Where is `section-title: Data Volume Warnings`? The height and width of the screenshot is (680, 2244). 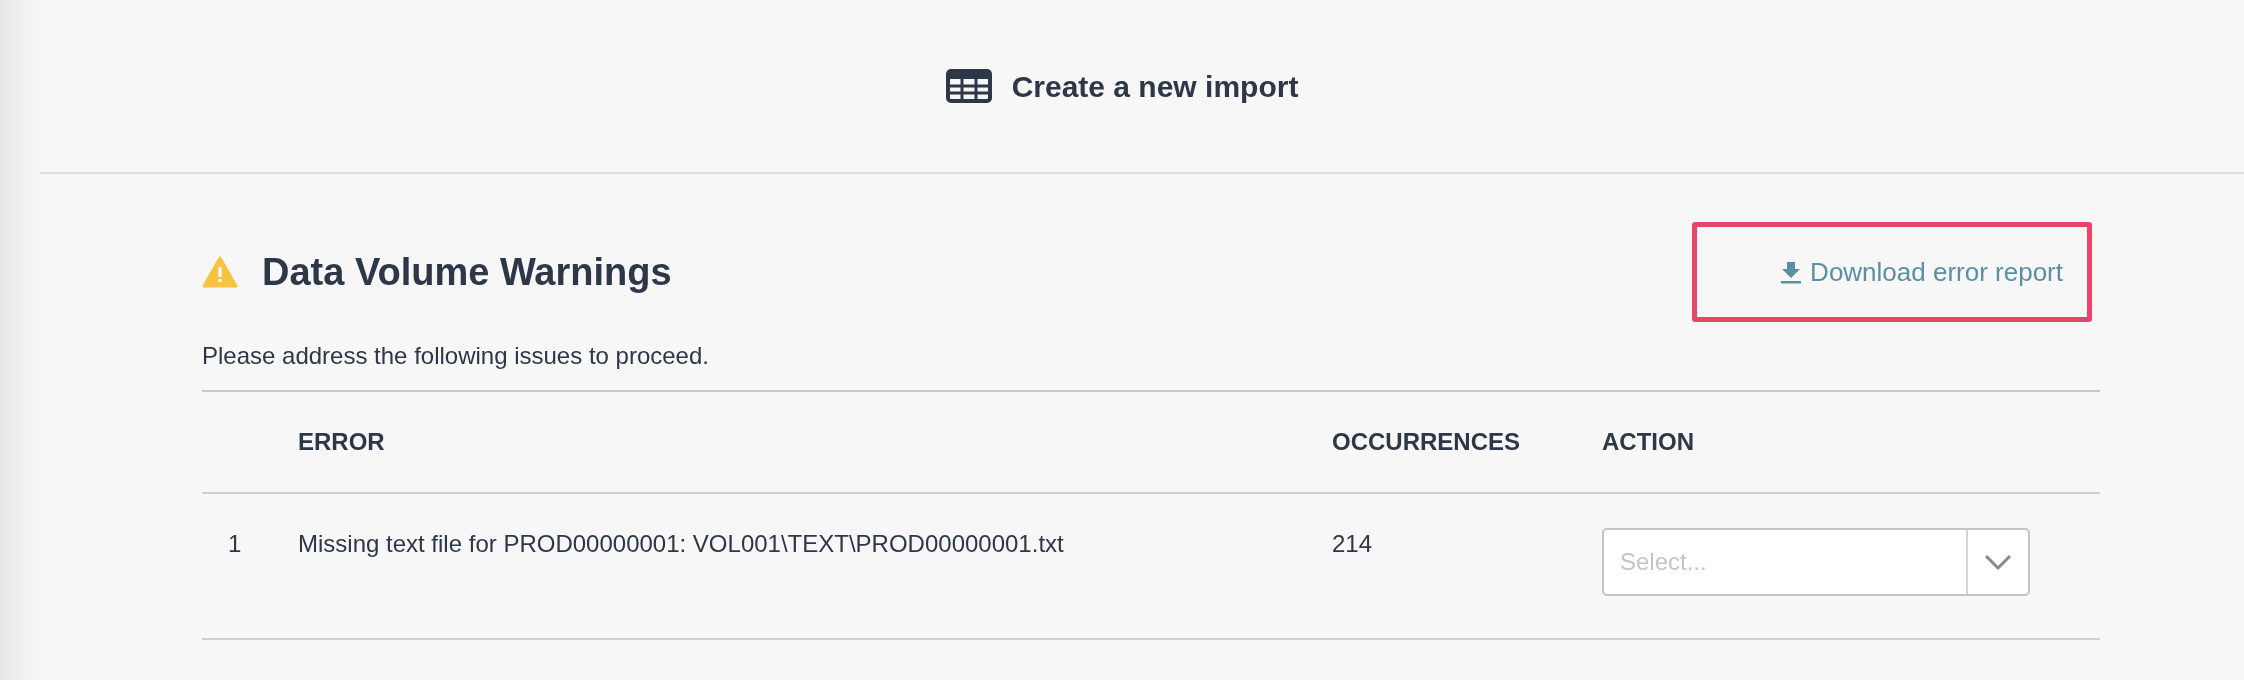
section-title: Data Volume Warnings is located at coordinates (467, 272).